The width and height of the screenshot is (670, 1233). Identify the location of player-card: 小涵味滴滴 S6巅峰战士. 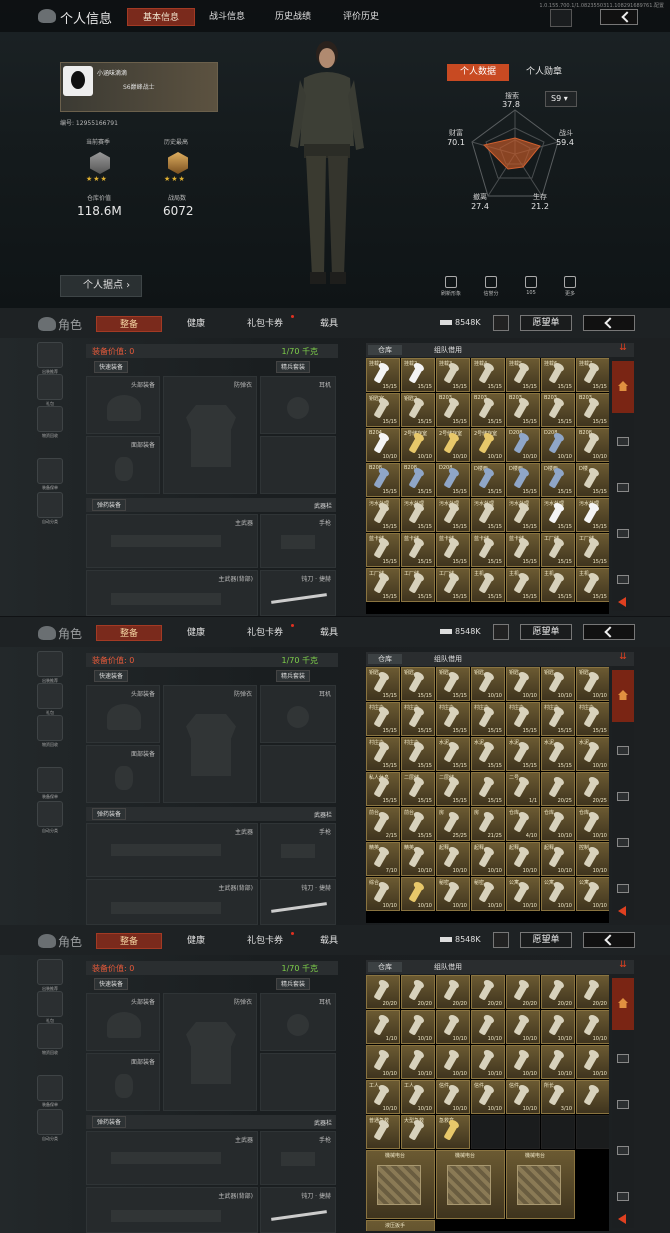
(139, 87).